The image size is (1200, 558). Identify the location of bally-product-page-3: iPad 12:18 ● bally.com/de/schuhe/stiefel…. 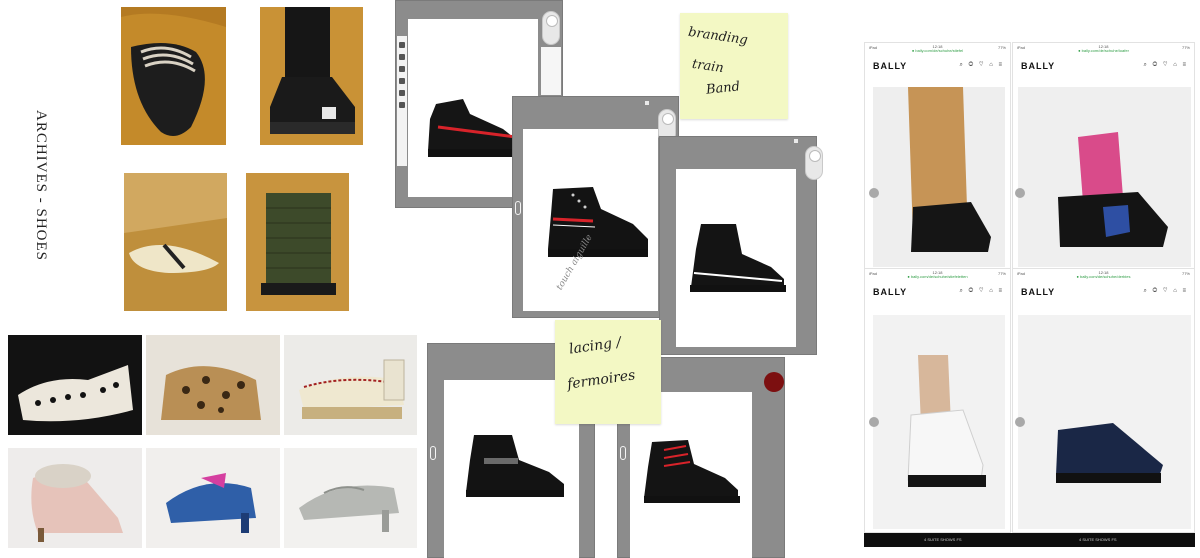
(937, 400).